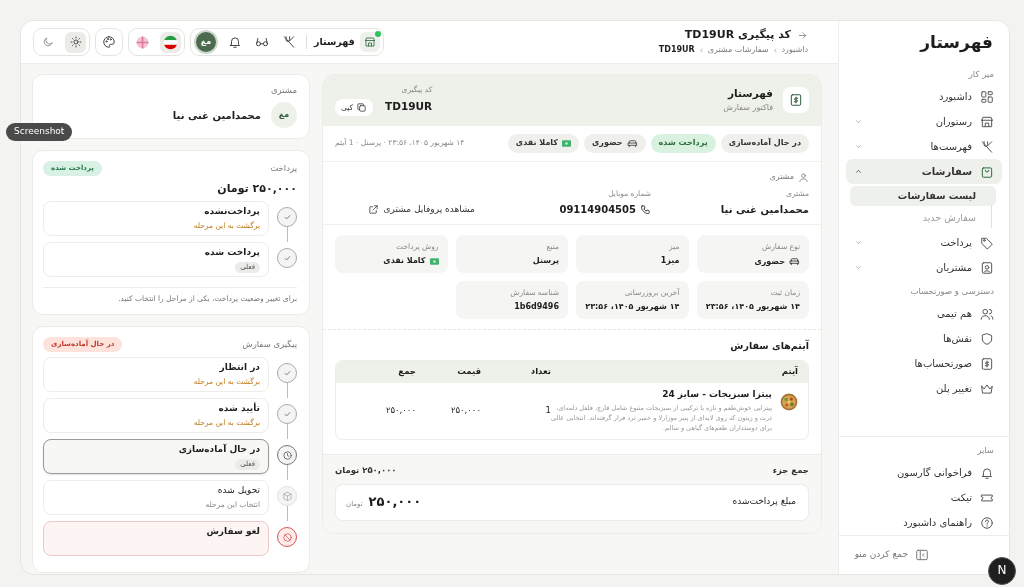 This screenshot has width=1024, height=587. Describe the element at coordinates (924, 147) in the screenshot. I see `nav-item: فهرست‌ها` at that location.